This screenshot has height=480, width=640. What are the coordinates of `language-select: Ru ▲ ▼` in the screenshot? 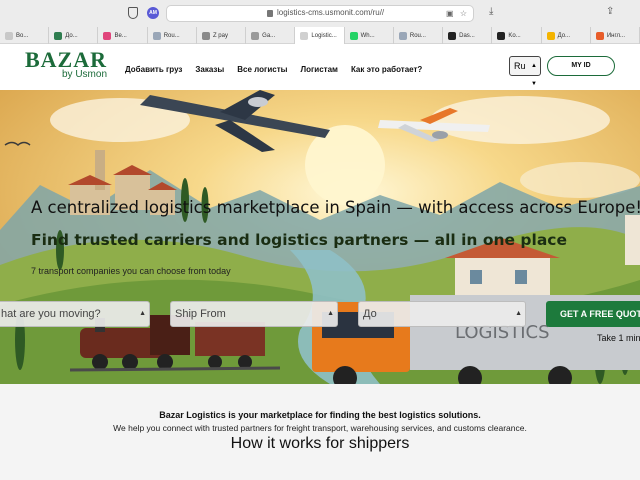 It's located at (525, 71).